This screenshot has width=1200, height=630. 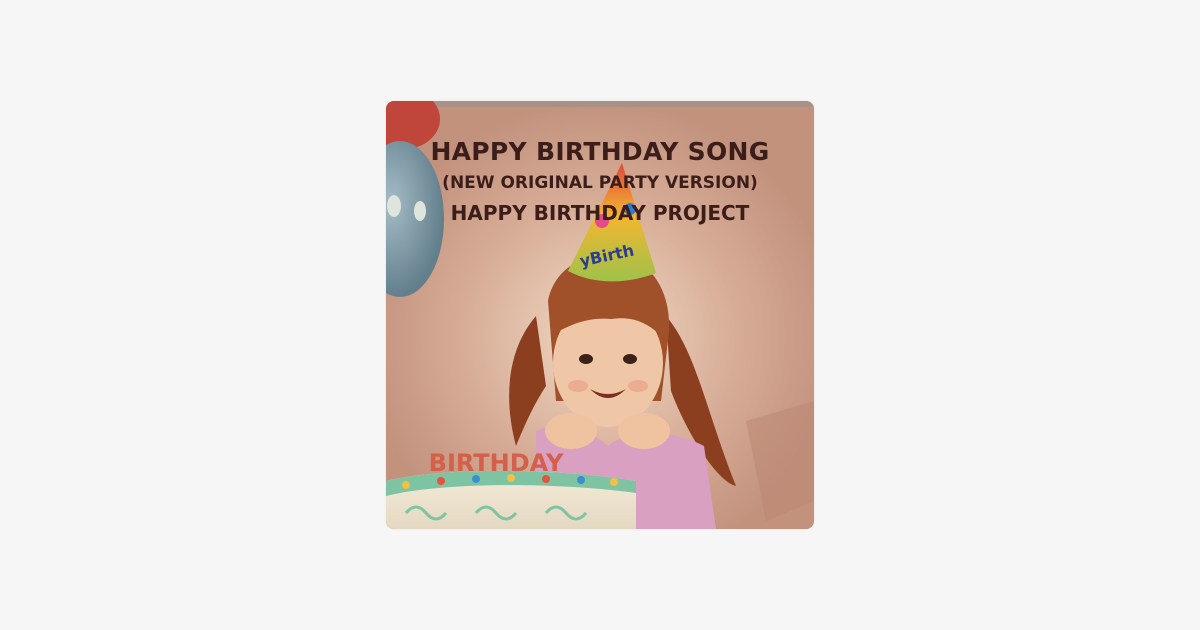 I want to click on cake-candle-letters: BIRTHDAY, so click(x=496, y=463).